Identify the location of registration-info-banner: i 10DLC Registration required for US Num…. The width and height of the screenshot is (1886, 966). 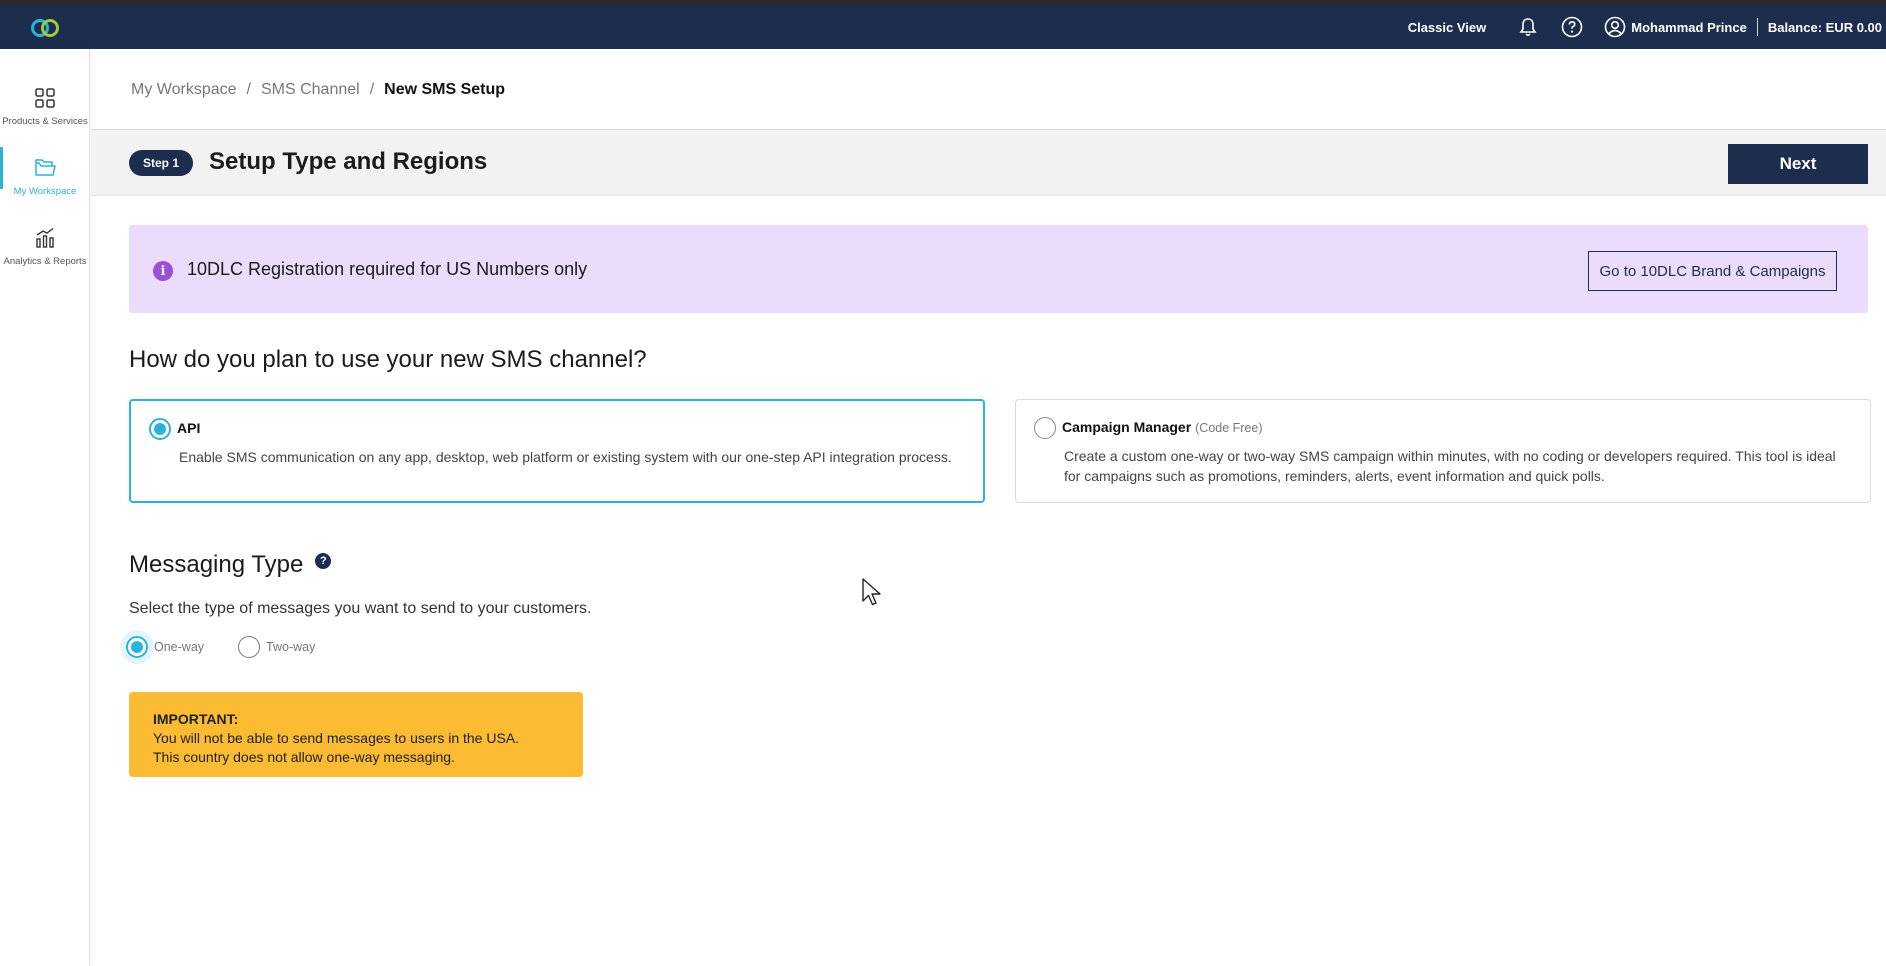
(998, 269).